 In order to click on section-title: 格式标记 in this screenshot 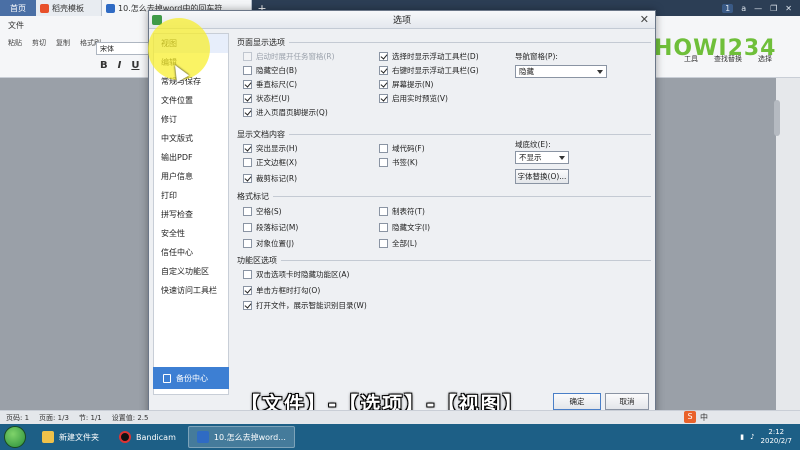, I will do `click(444, 196)`.